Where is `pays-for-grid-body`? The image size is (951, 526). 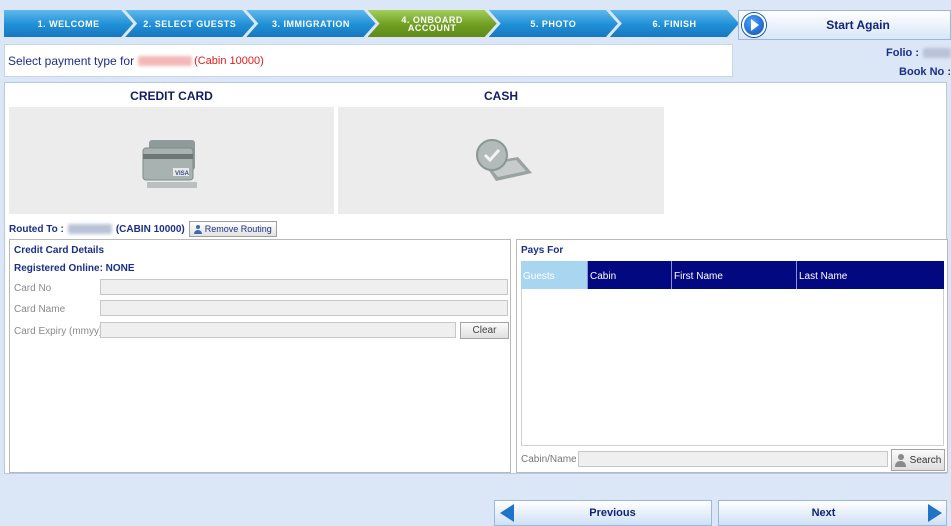
pays-for-grid-body is located at coordinates (732, 367).